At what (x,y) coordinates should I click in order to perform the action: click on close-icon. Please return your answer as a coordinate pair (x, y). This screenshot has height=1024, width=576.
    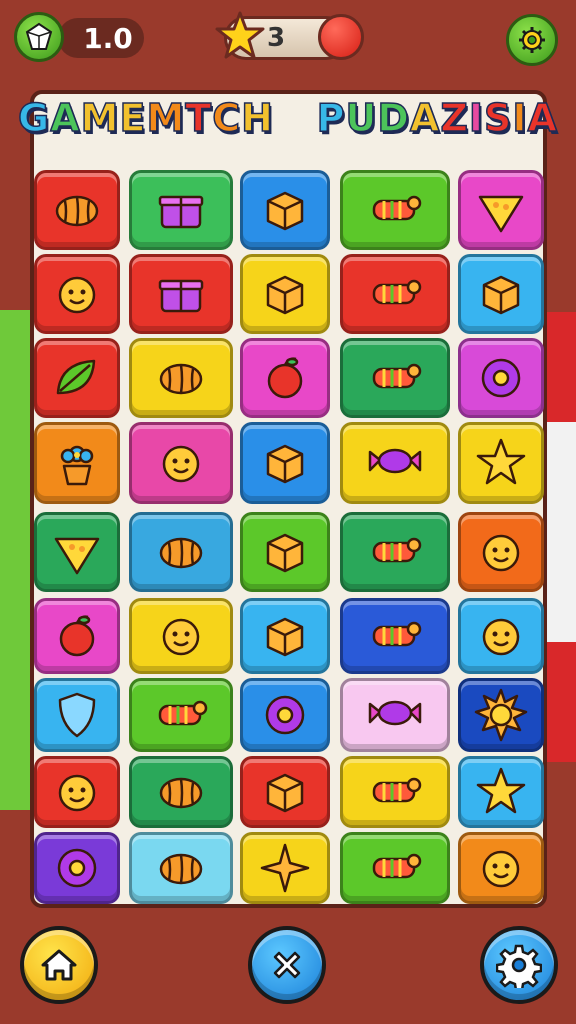
    Looking at the image, I should click on (287, 965).